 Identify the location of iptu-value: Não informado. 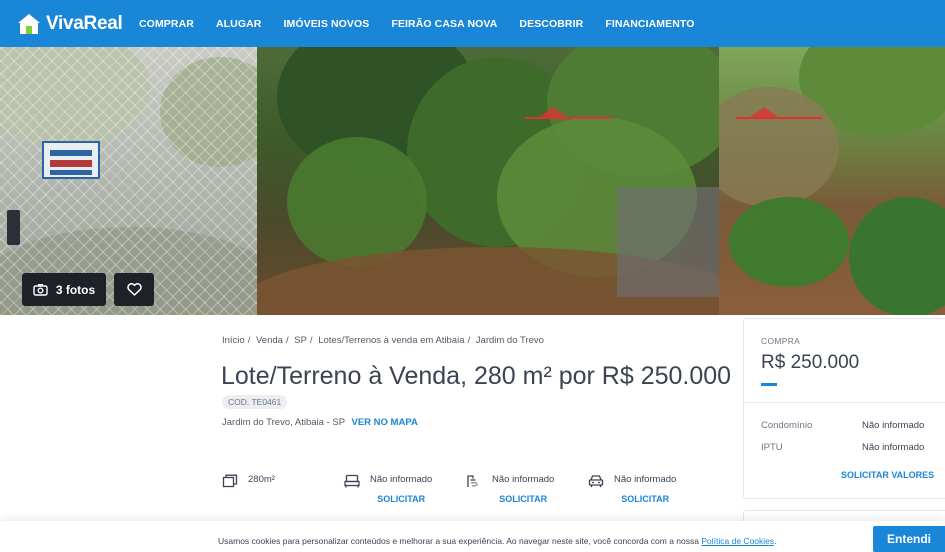
(893, 447).